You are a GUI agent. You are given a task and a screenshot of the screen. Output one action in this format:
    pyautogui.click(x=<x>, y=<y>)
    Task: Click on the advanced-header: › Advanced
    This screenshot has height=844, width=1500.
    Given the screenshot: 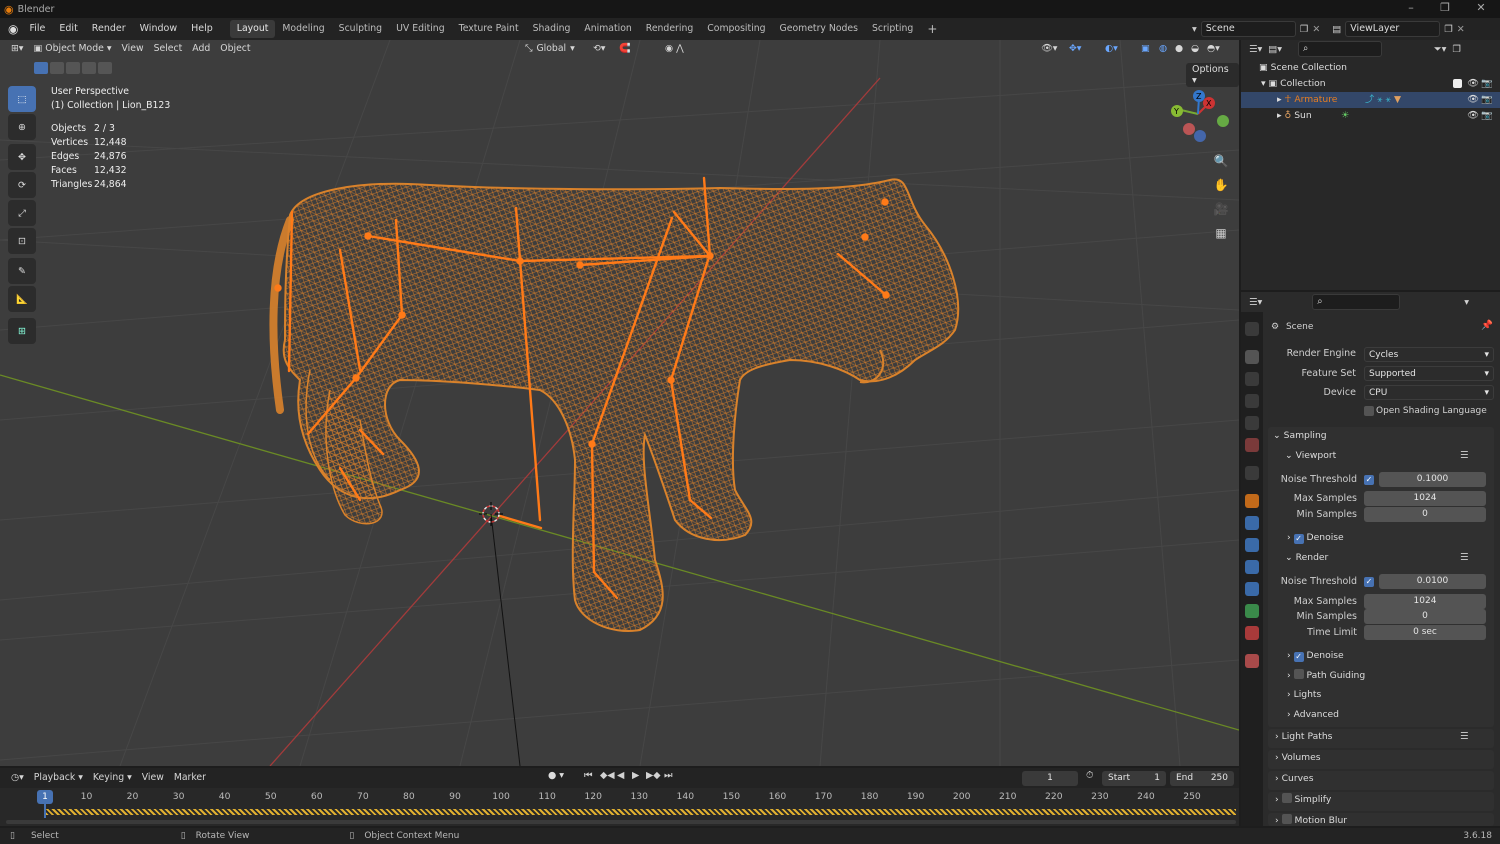 What is the action you would take?
    pyautogui.click(x=1313, y=715)
    